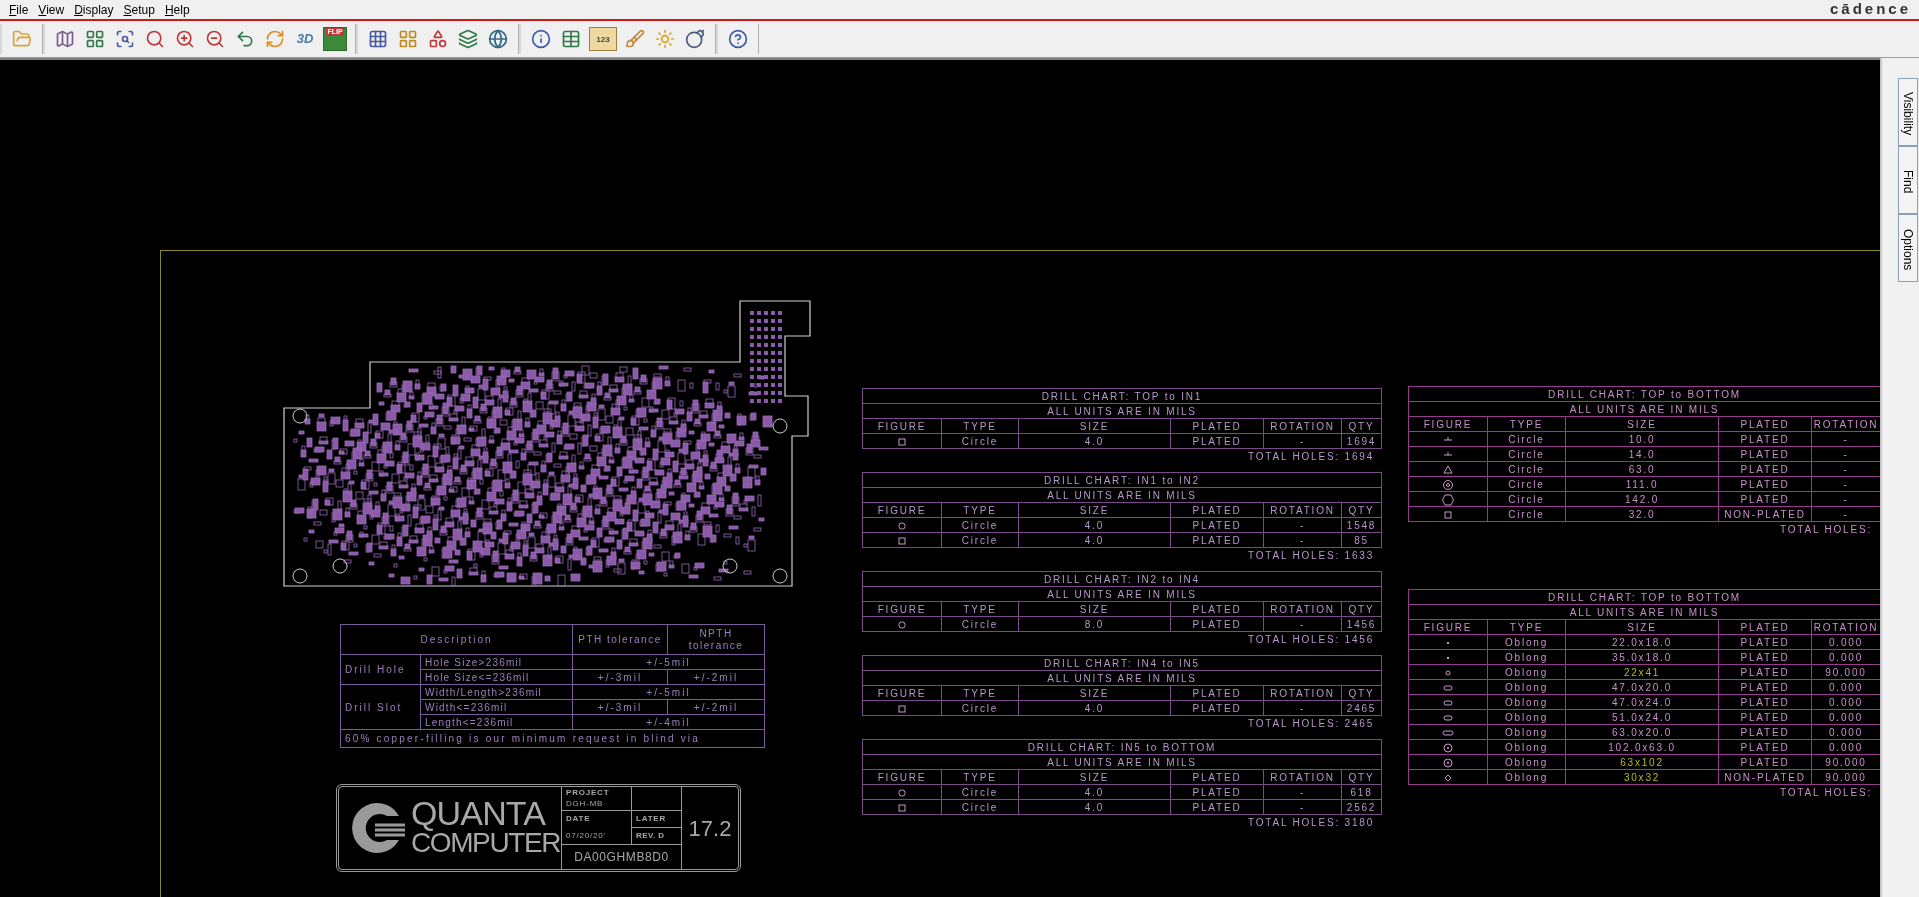  I want to click on side-tab: Find, so click(1908, 180).